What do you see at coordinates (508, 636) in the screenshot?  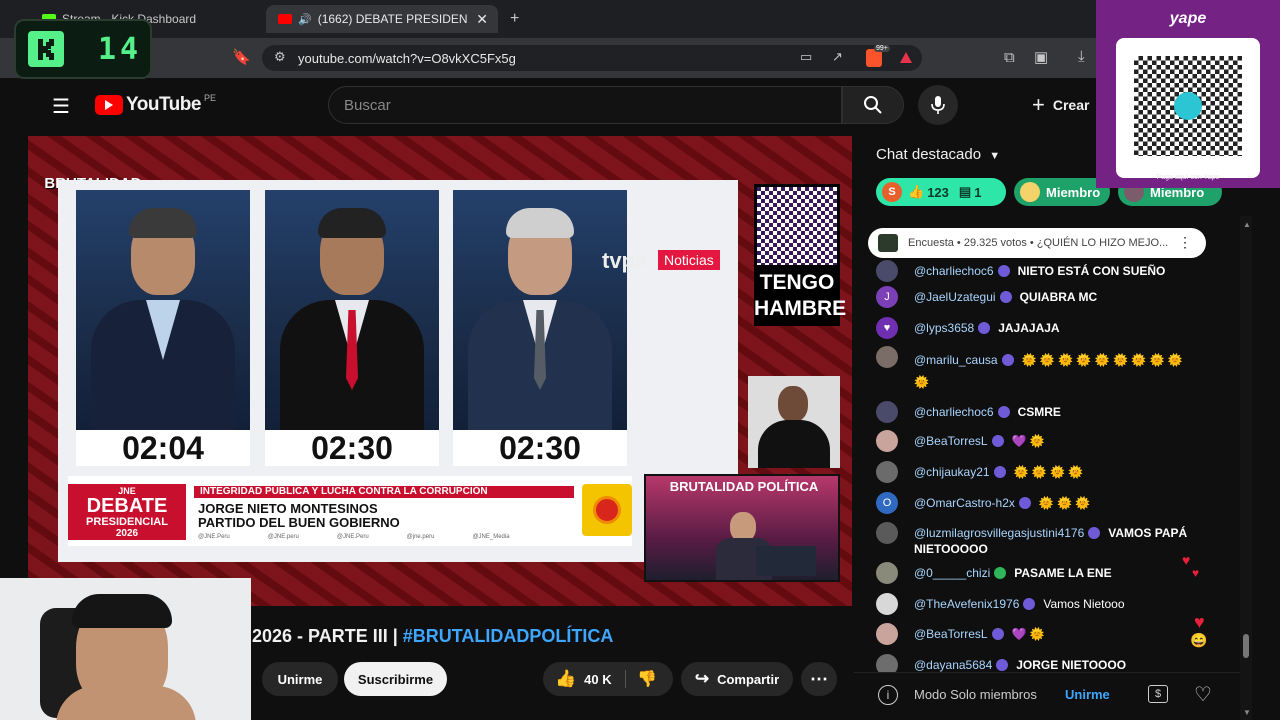 I see `title-hashtag: #BRUTALIDADPOLÍTICA` at bounding box center [508, 636].